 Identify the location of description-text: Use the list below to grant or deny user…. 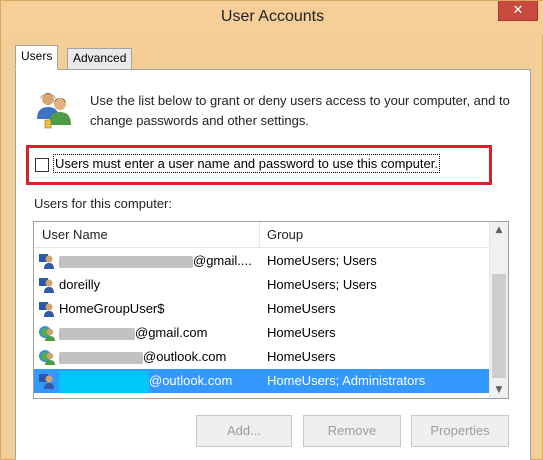
(300, 110).